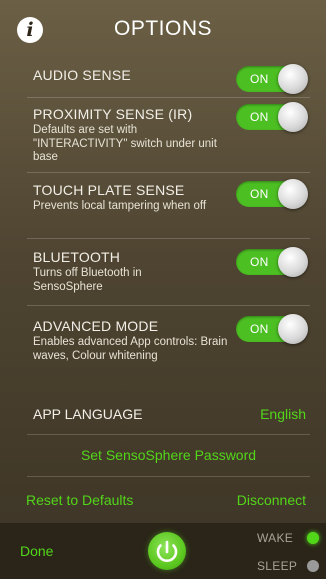  What do you see at coordinates (272, 79) in the screenshot?
I see `audio-sense-toggle: ON` at bounding box center [272, 79].